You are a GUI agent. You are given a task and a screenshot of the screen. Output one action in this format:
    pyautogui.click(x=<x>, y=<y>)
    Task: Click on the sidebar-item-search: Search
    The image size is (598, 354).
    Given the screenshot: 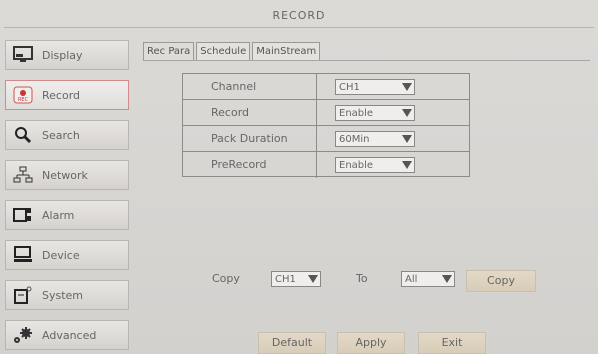 What is the action you would take?
    pyautogui.click(x=67, y=135)
    